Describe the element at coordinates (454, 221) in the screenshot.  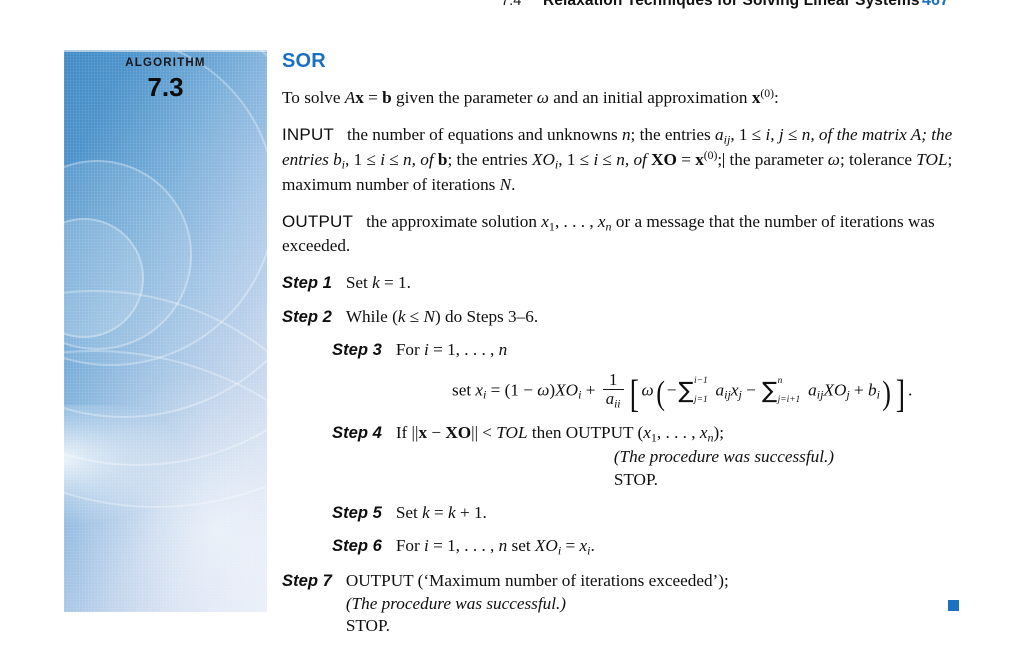
I see `output-t1: the approximate solution` at that location.